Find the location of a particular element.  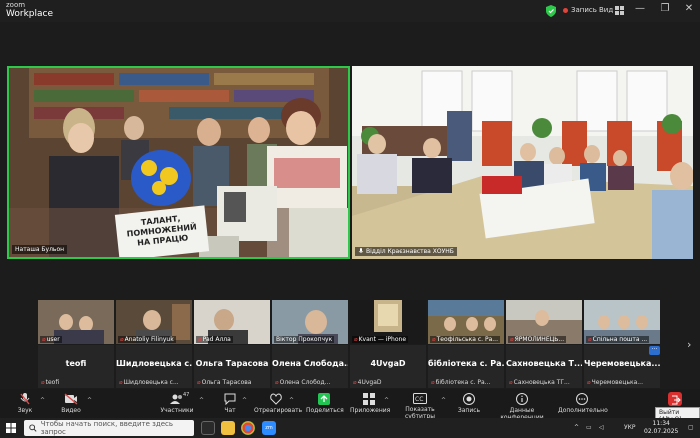

zoom-app-icon: zm is located at coordinates (269, 428).